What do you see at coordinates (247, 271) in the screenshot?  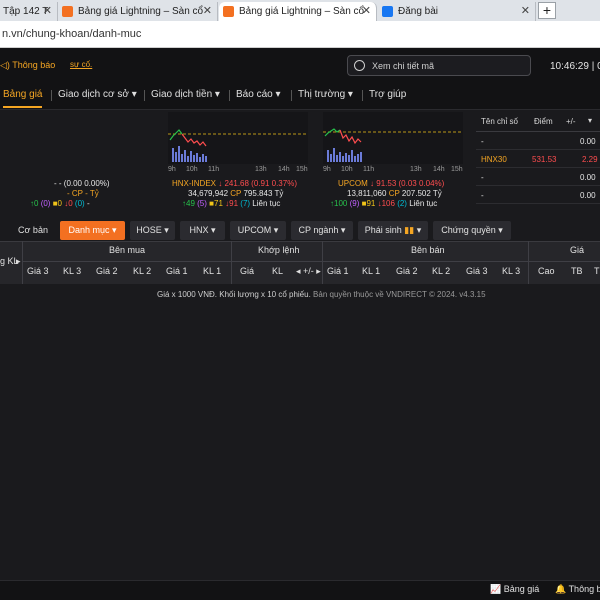 I see `column-gia-khop: Giá` at bounding box center [247, 271].